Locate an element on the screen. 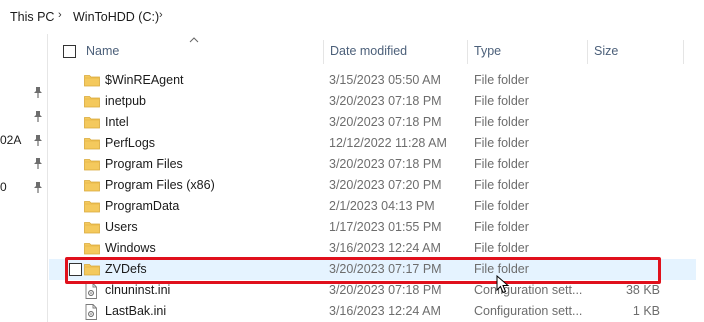 This screenshot has width=704, height=322. file-row: $WinREAgent 3/15/2023 05:50 AM File folder is located at coordinates (376, 80).